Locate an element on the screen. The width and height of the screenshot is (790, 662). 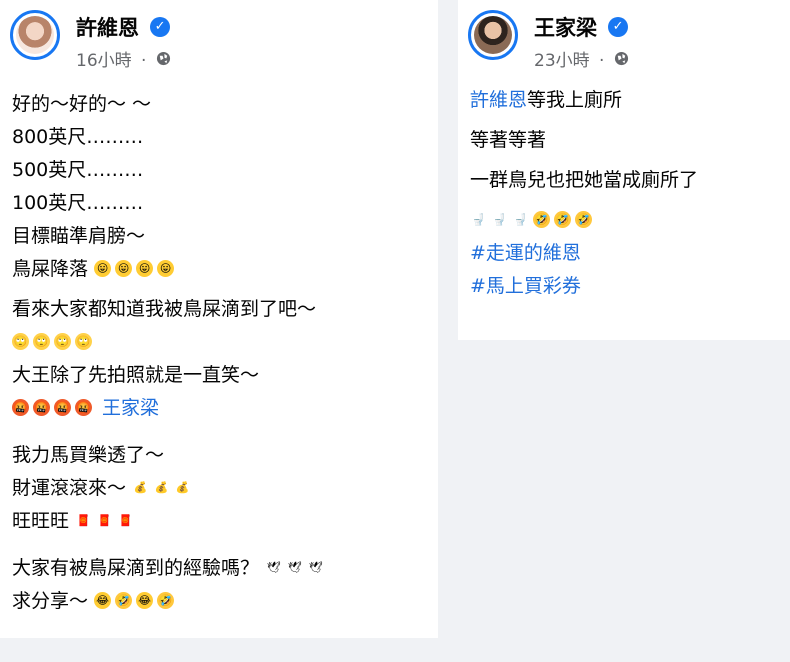
hashtag-text: #走運的維恩 is located at coordinates (525, 253).